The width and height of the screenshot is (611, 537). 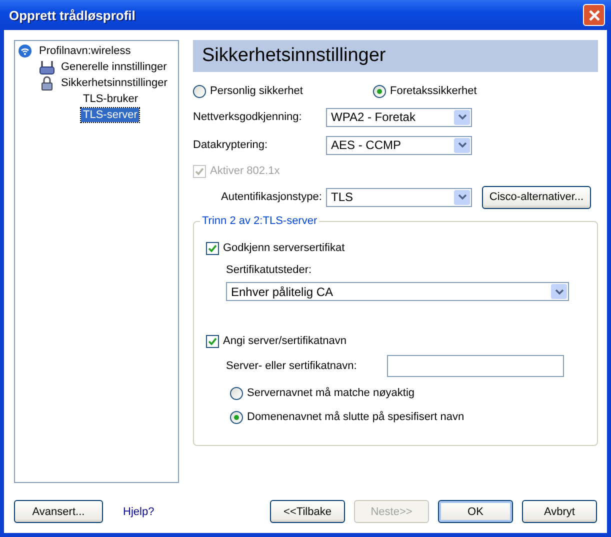 What do you see at coordinates (260, 221) in the screenshot?
I see `group-title: Trinn 2 av 2:TLS-server` at bounding box center [260, 221].